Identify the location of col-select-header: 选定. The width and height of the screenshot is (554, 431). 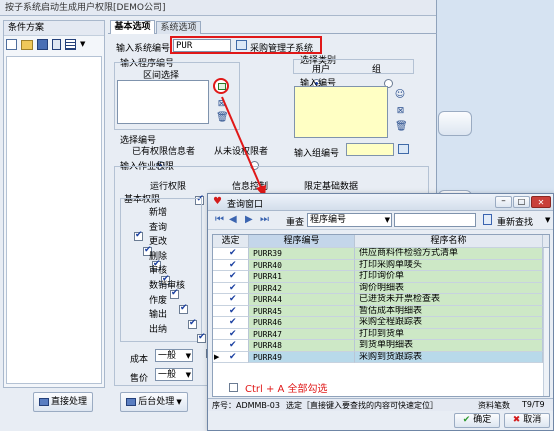
(231, 241).